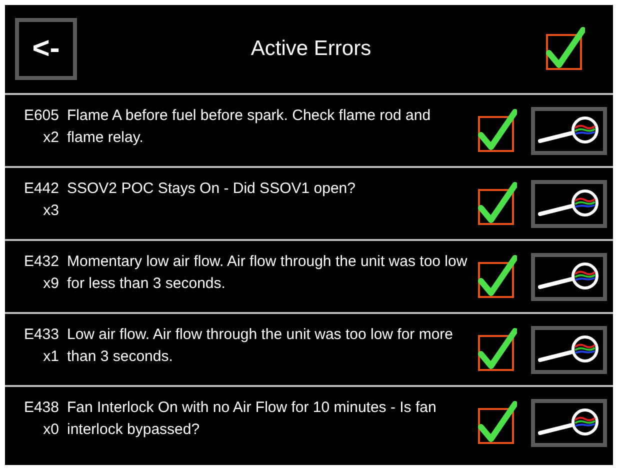 The width and height of the screenshot is (618, 470). Describe the element at coordinates (51, 138) in the screenshot. I see `error-count: x2` at that location.